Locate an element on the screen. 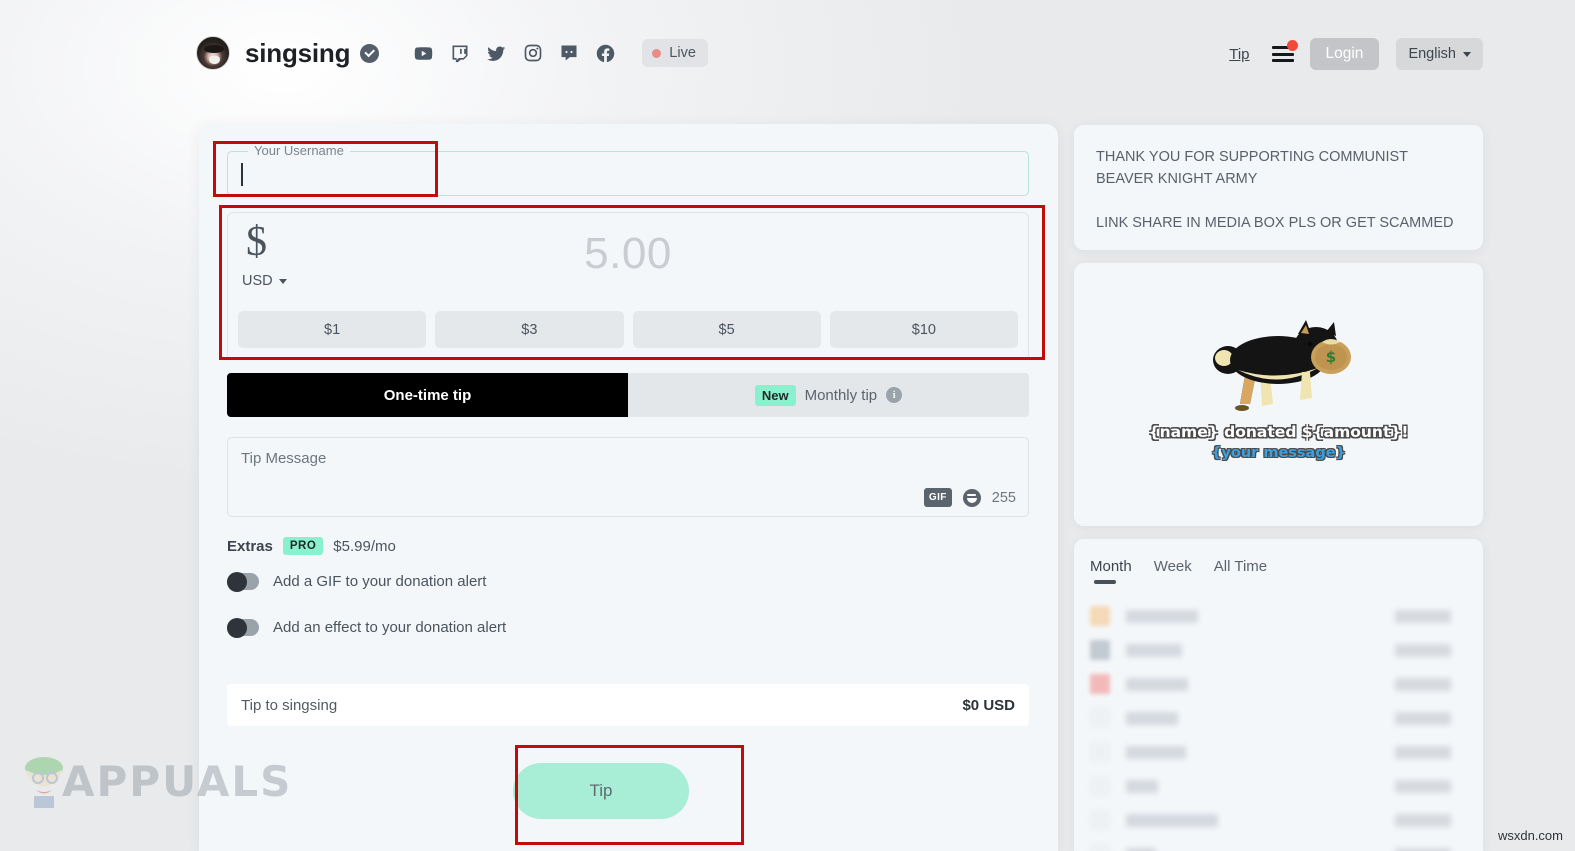 This screenshot has height=851, width=1575. extras-option-effect: Add an effect to your donation alert is located at coordinates (367, 627).